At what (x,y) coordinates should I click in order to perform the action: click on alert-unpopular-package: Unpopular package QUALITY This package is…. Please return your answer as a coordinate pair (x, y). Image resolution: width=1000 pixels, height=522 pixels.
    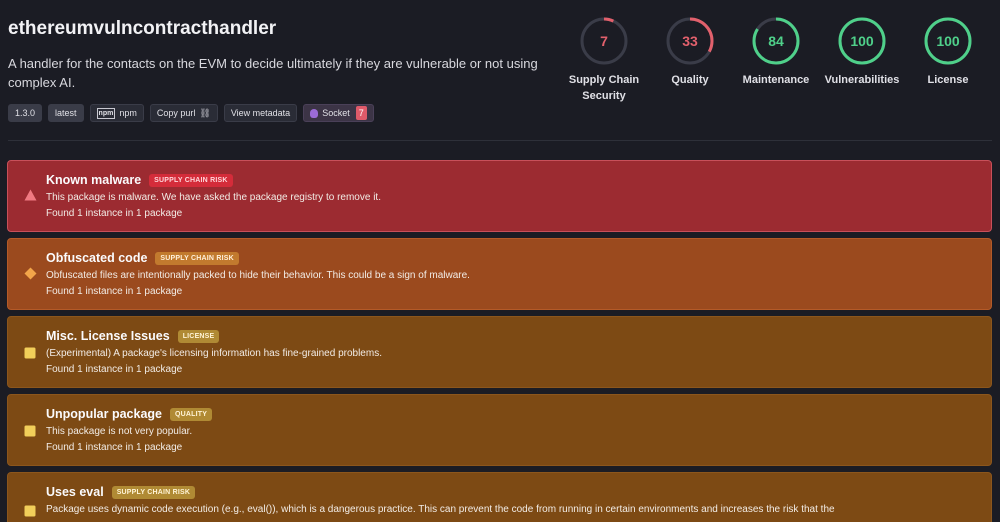
    Looking at the image, I should click on (499, 430).